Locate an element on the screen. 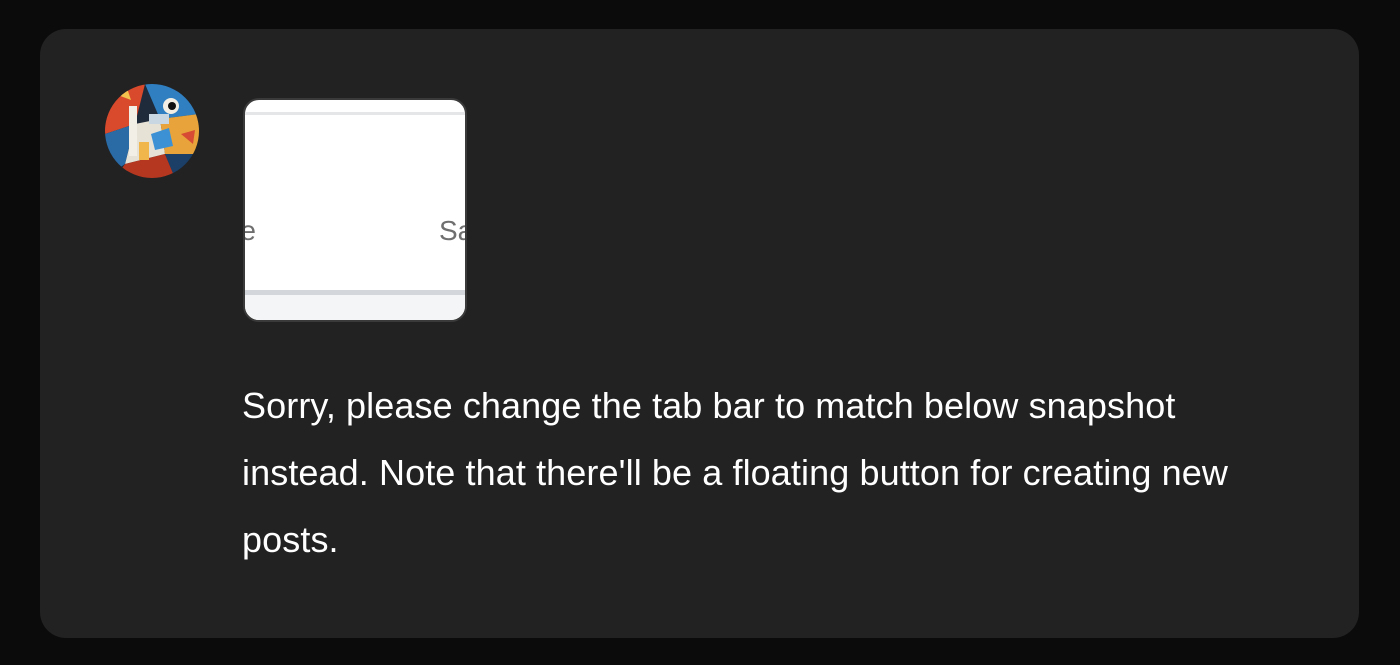 Image resolution: width=1400 pixels, height=665 pixels. abstract-portrait-icon is located at coordinates (152, 131).